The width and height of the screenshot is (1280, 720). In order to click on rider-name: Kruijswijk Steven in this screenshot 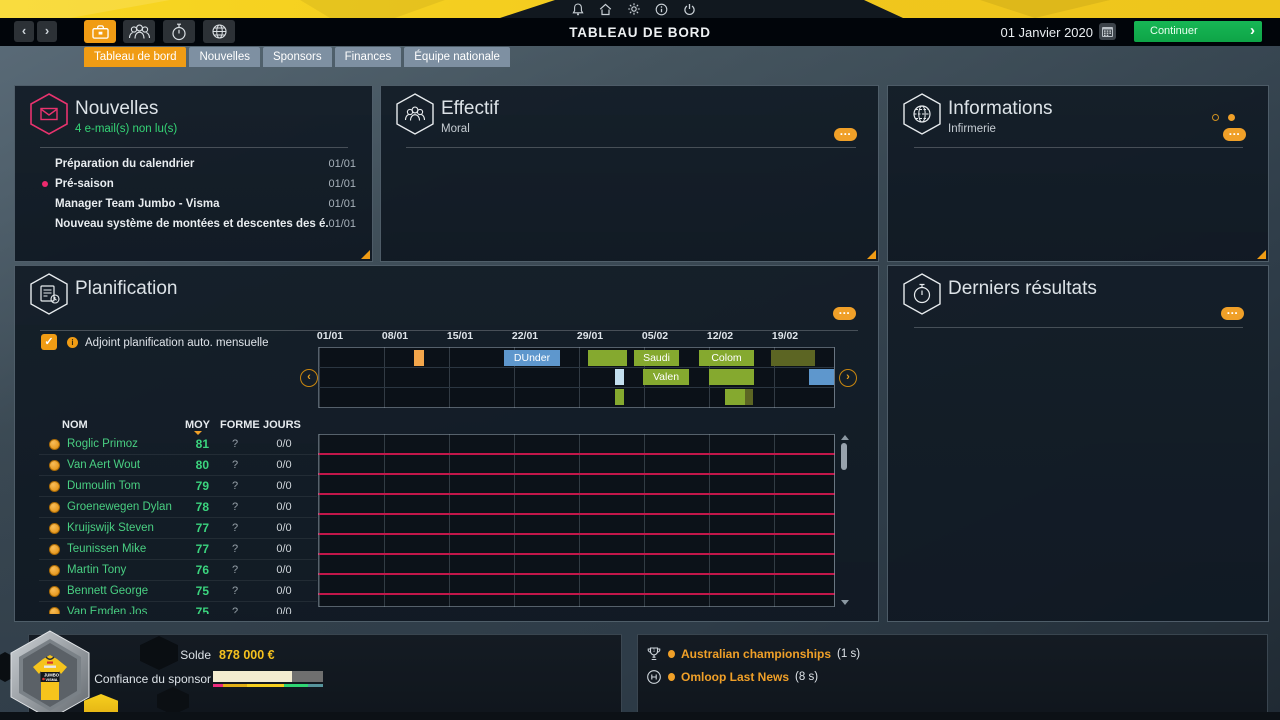, I will do `click(110, 528)`.